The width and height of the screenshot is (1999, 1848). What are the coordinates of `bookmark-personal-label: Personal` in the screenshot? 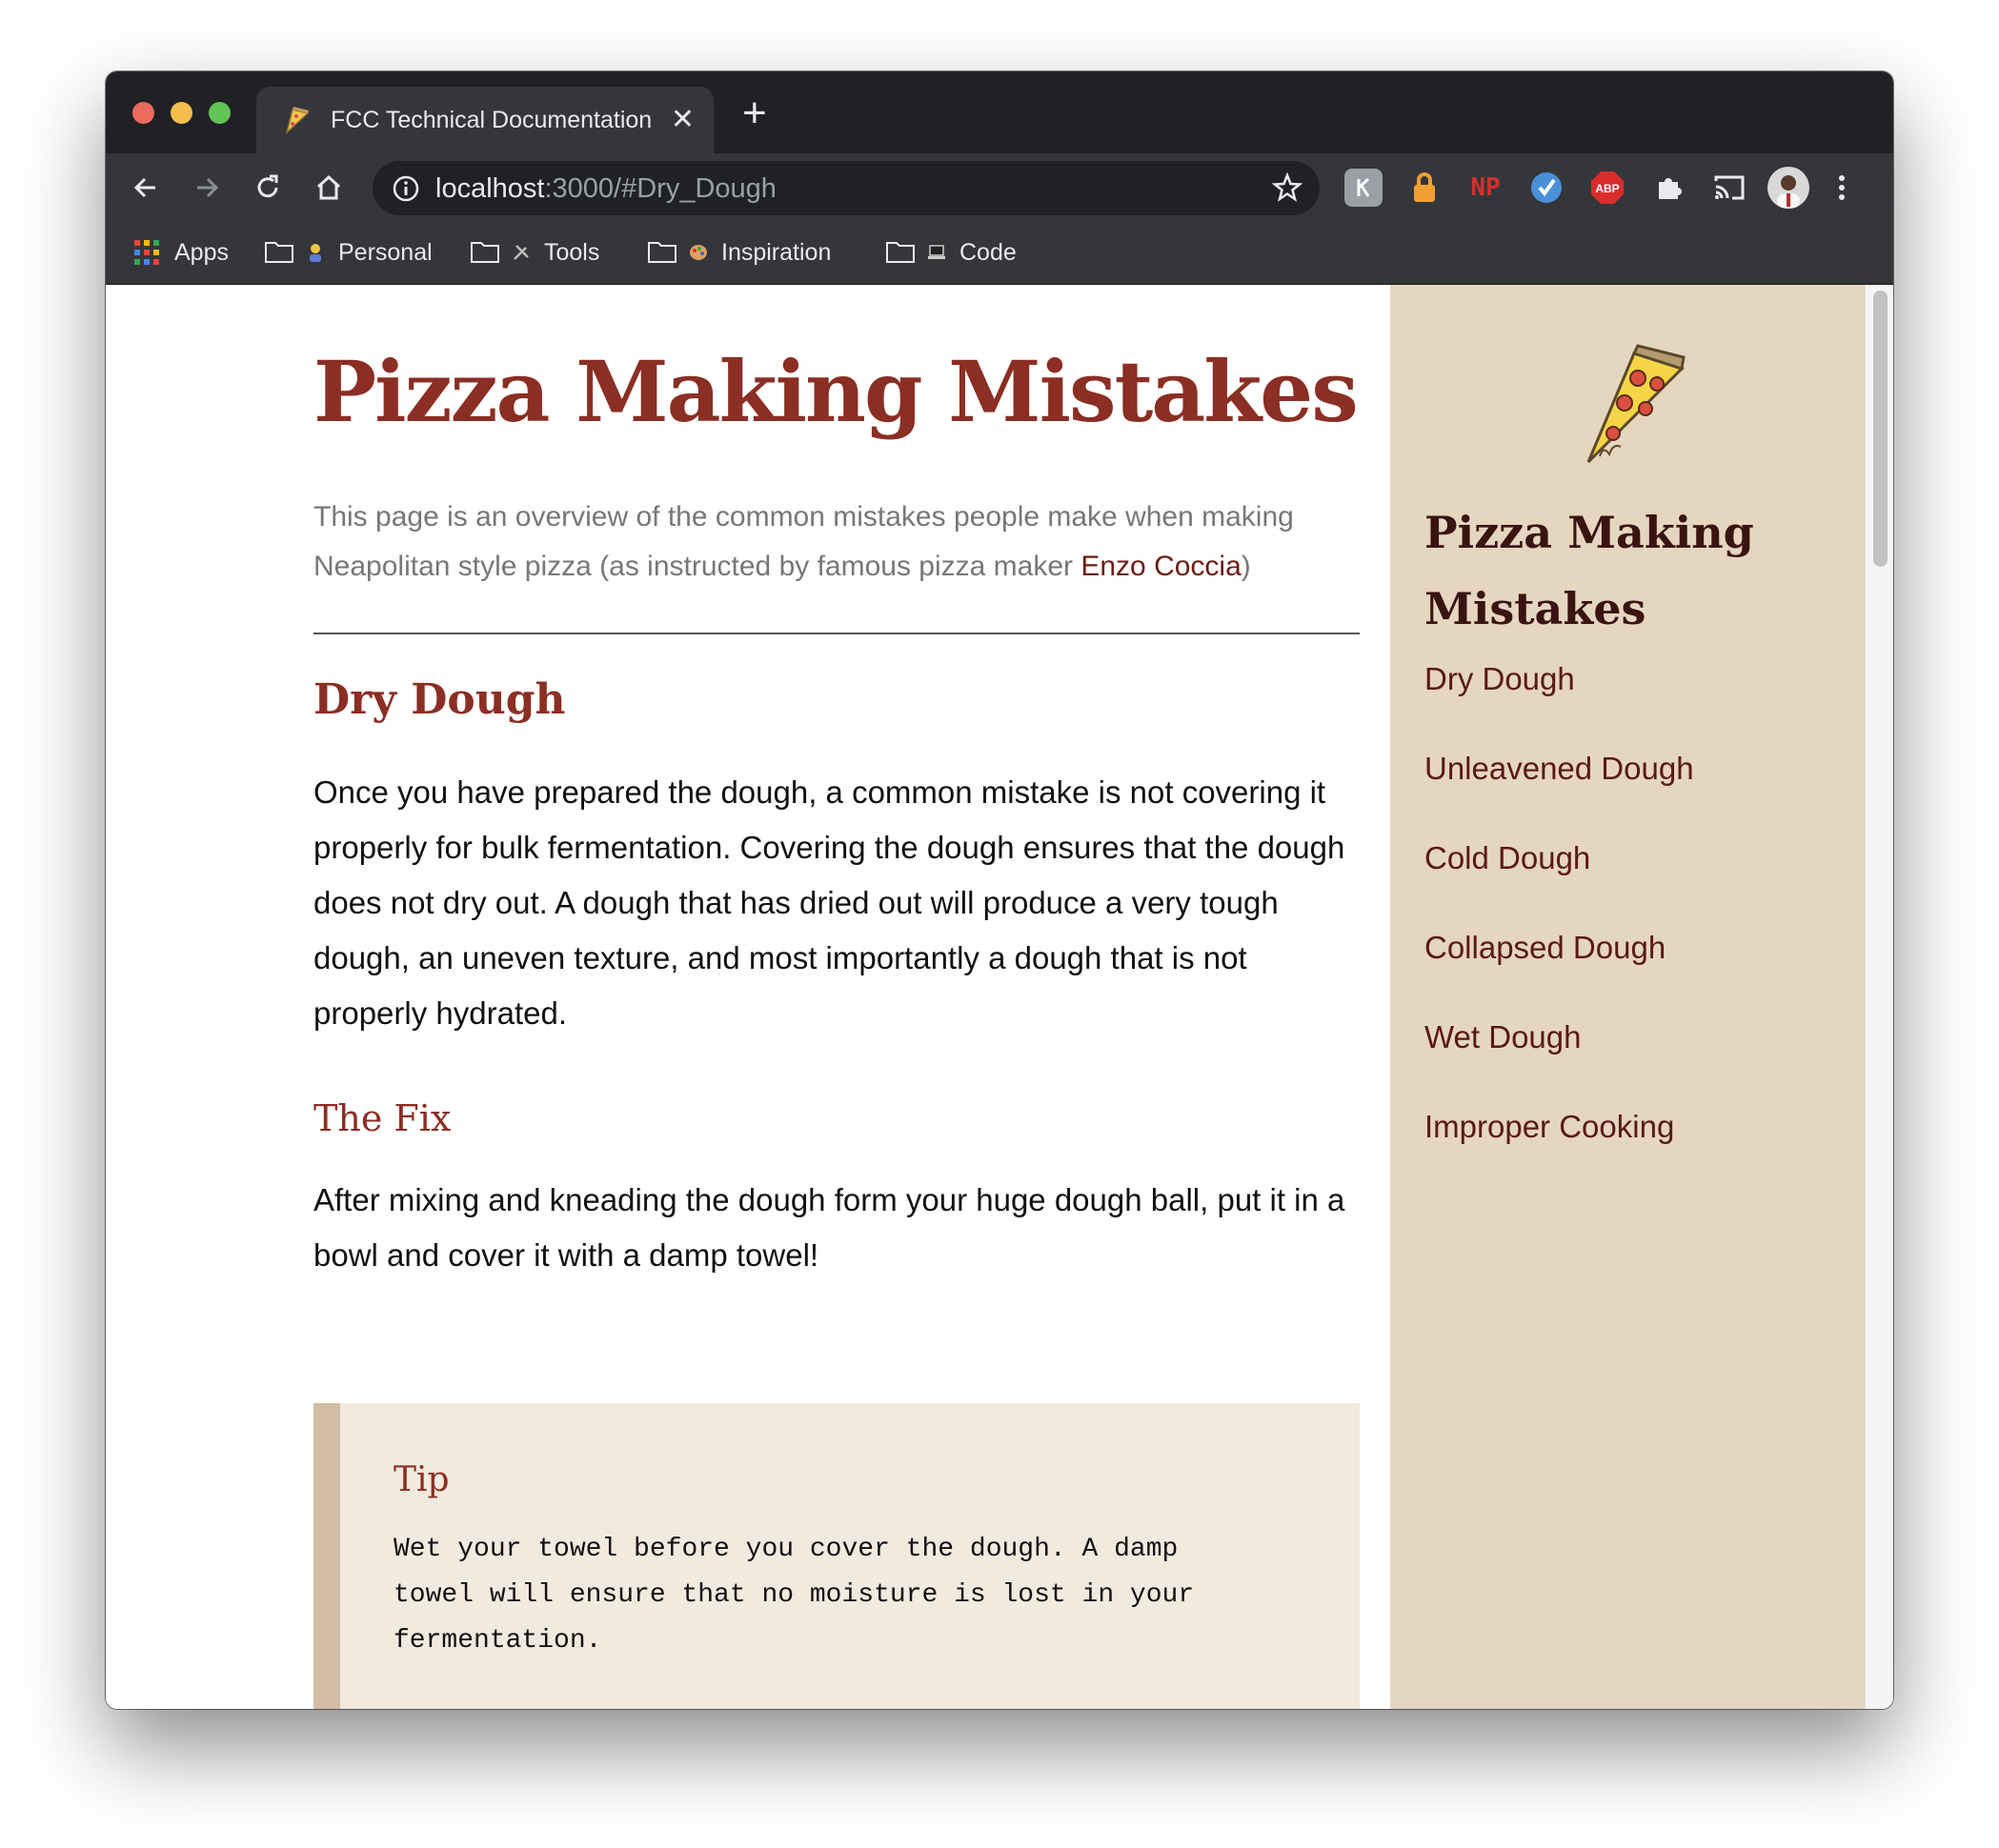 It's located at (385, 252).